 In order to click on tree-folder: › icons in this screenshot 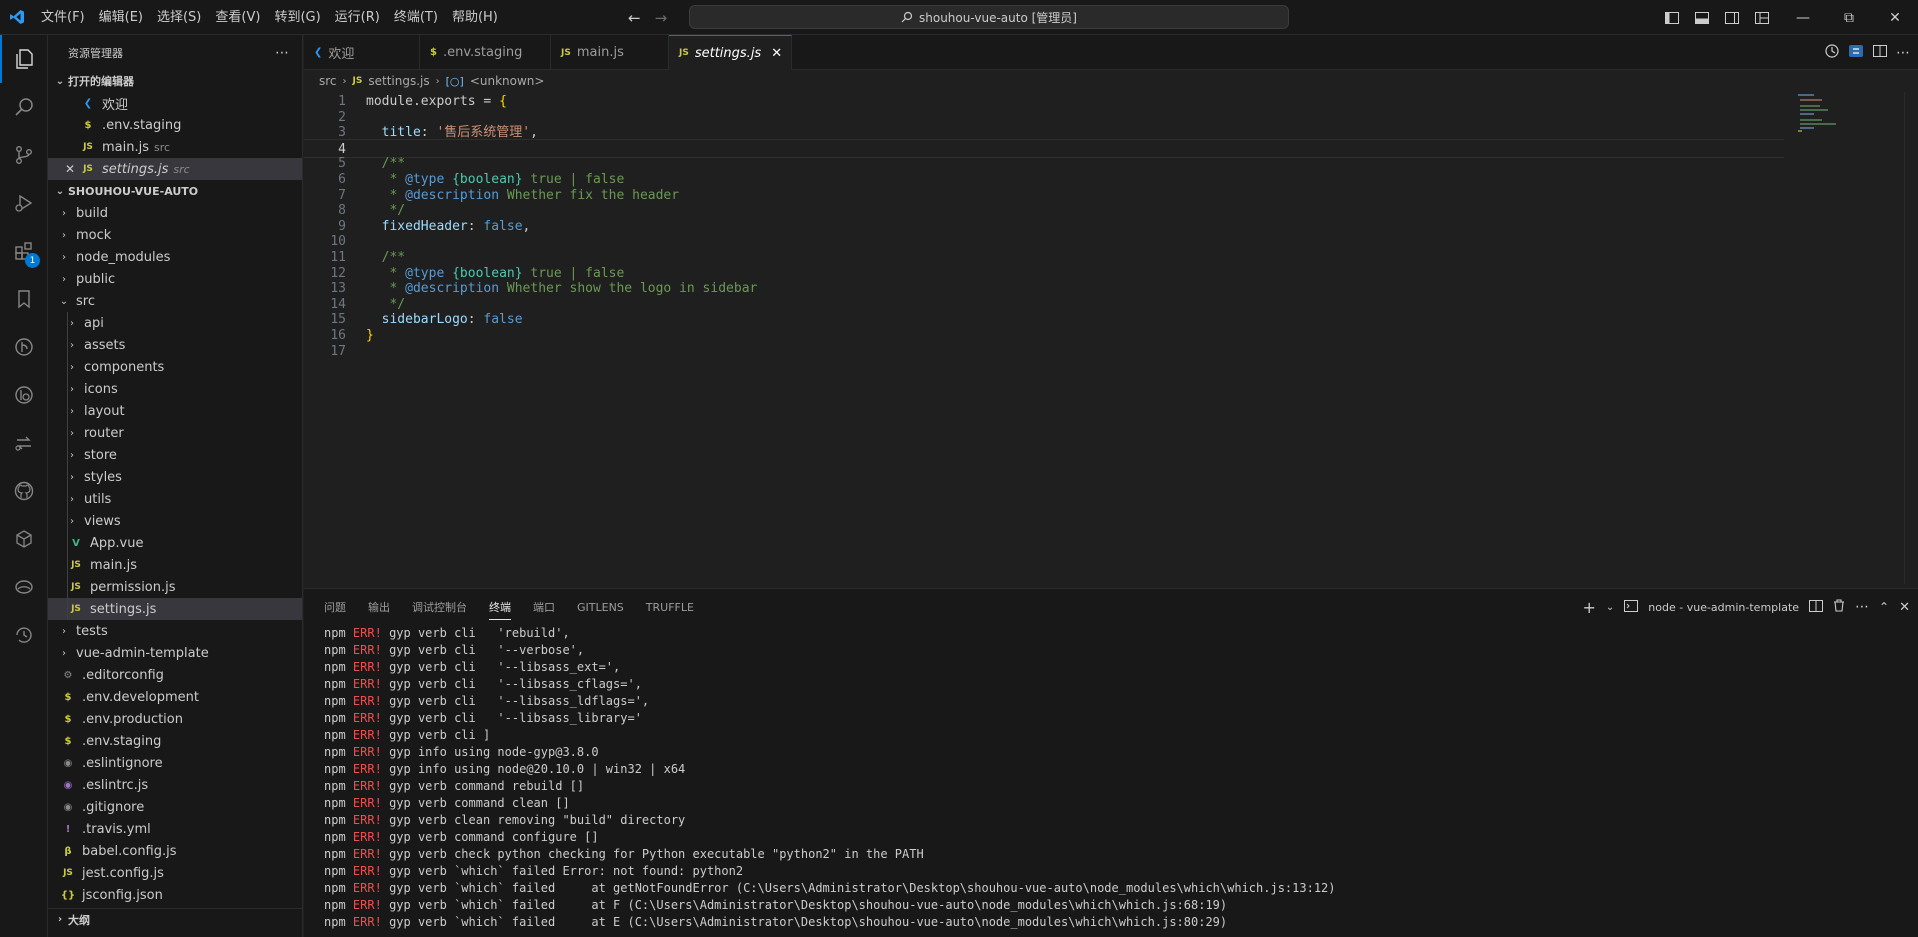, I will do `click(175, 389)`.